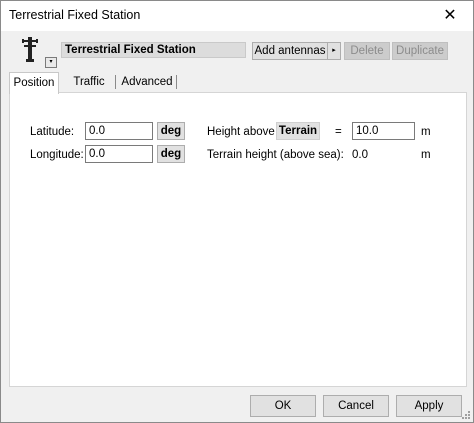 The width and height of the screenshot is (474, 423). Describe the element at coordinates (283, 406) in the screenshot. I see `ok-button: OK` at that location.